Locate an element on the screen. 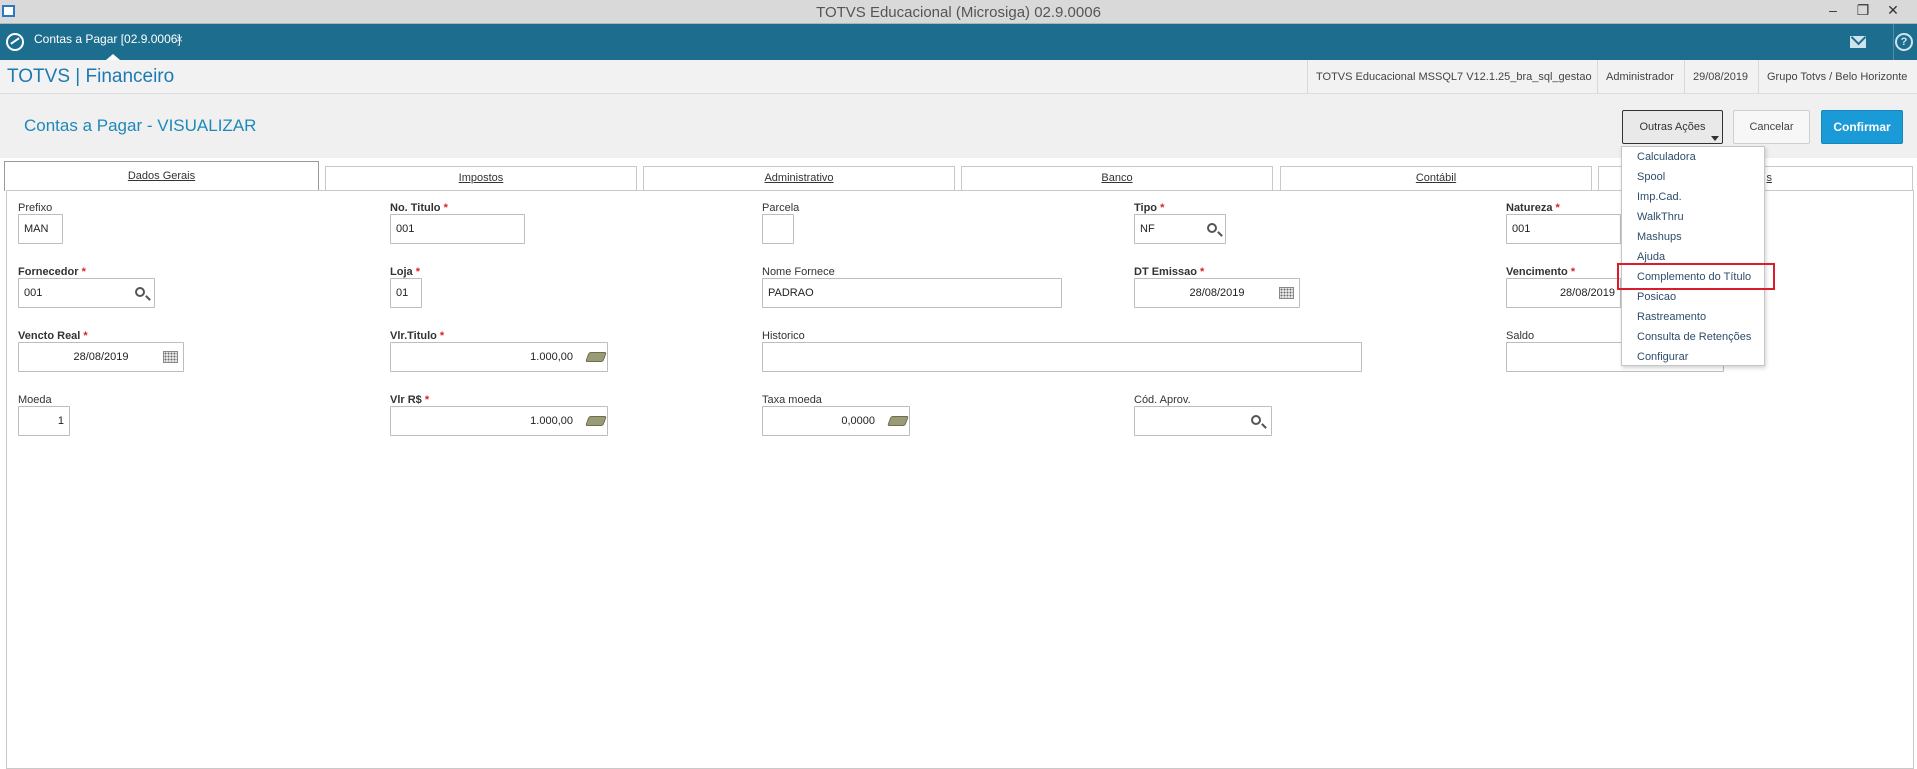  menu-item-configurar: Configurar is located at coordinates (1662, 357).